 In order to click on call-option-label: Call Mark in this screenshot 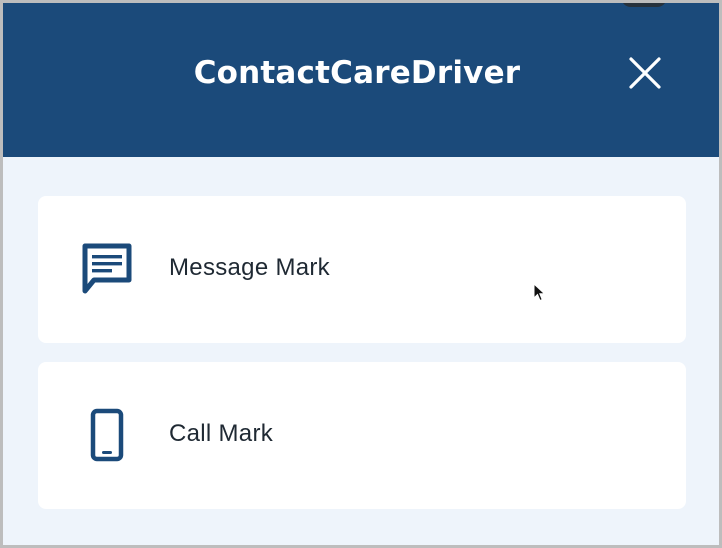, I will do `click(221, 433)`.